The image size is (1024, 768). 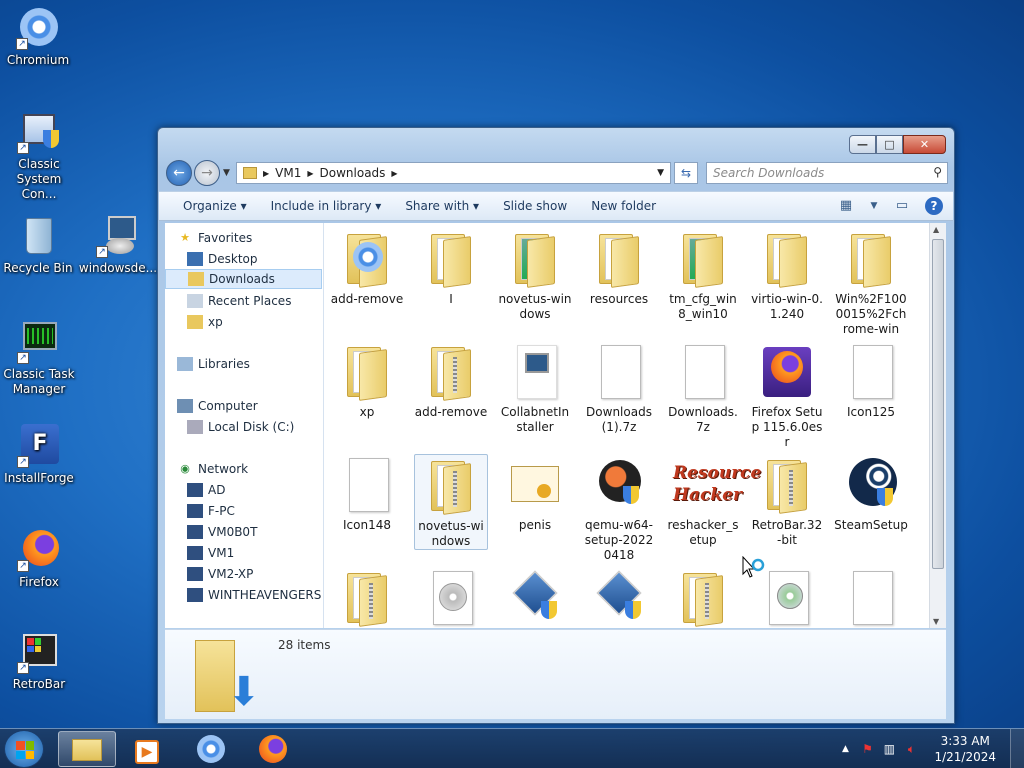 What do you see at coordinates (211, 749) in the screenshot?
I see `taskbar-chromium` at bounding box center [211, 749].